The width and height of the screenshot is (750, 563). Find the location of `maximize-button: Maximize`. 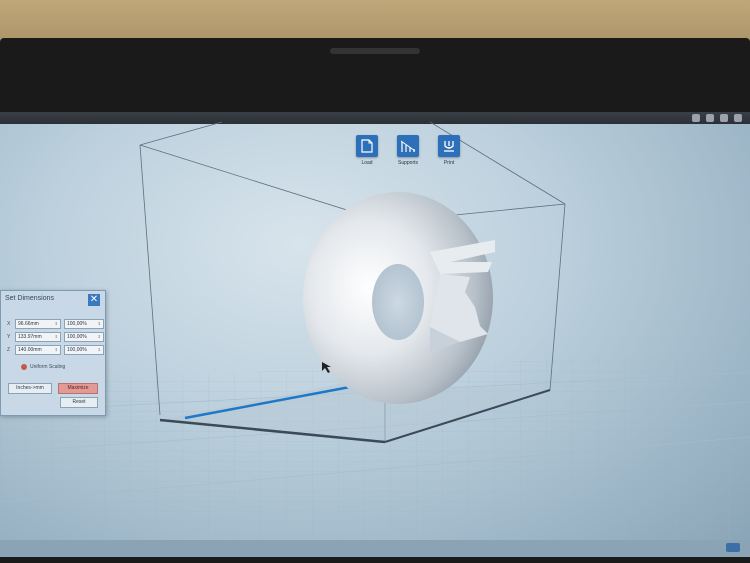

maximize-button: Maximize is located at coordinates (78, 388).